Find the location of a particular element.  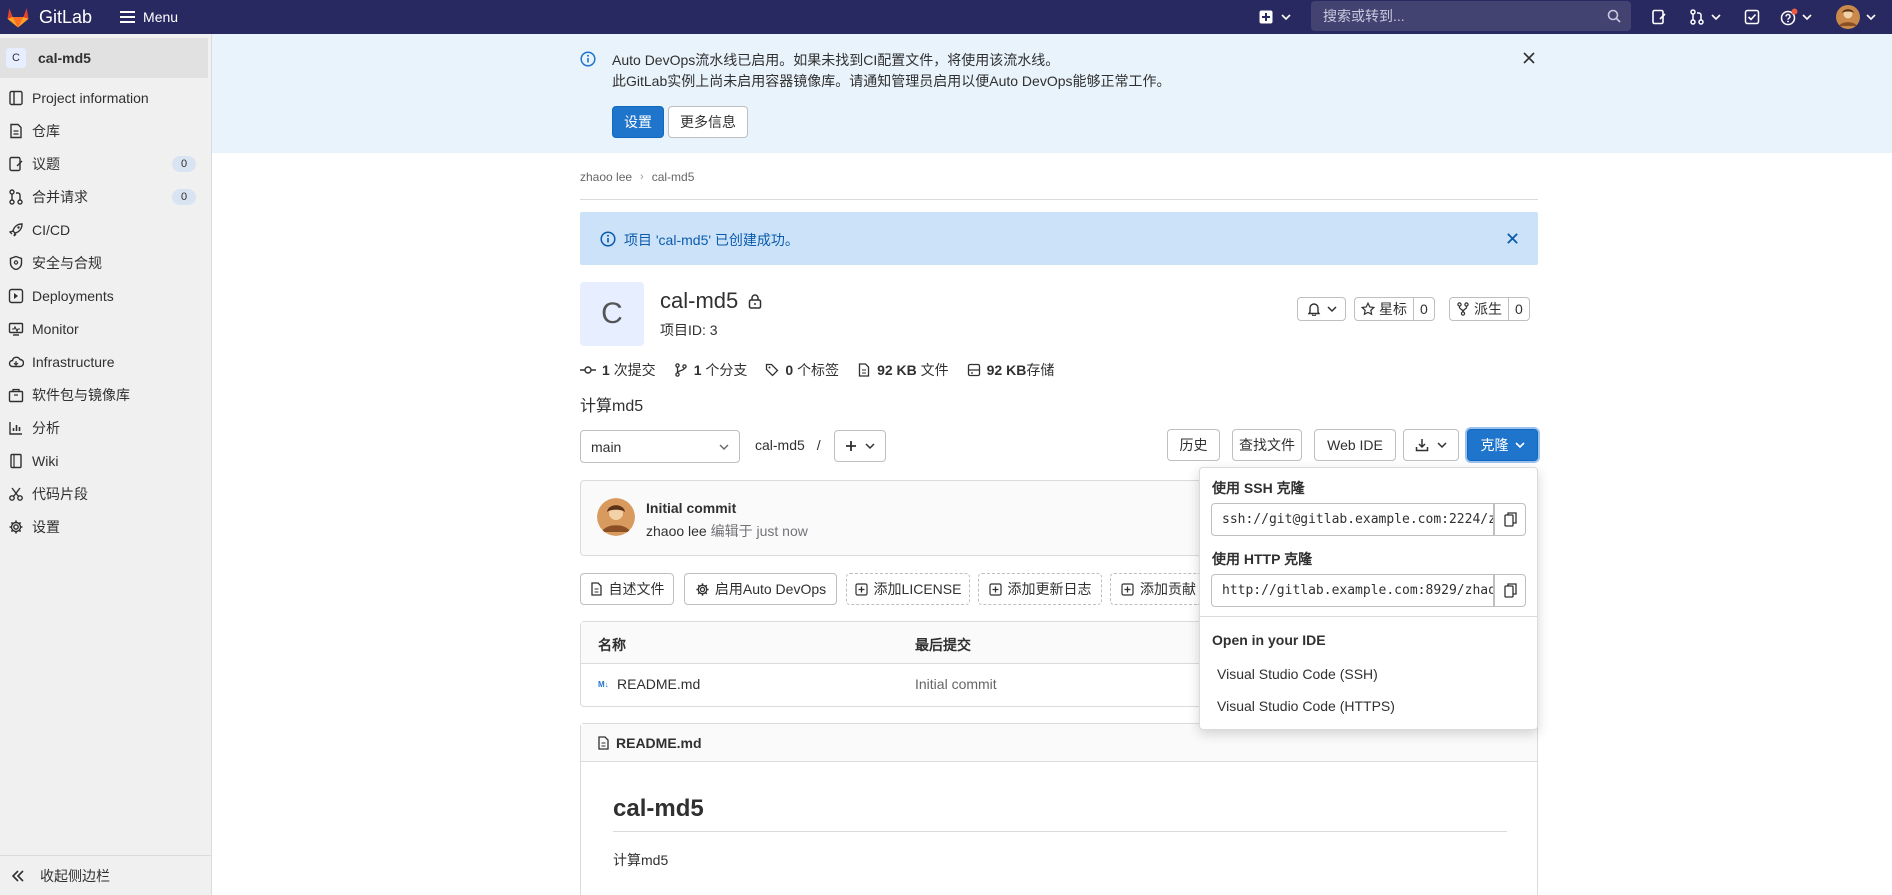

commit-author-avatar is located at coordinates (616, 517).